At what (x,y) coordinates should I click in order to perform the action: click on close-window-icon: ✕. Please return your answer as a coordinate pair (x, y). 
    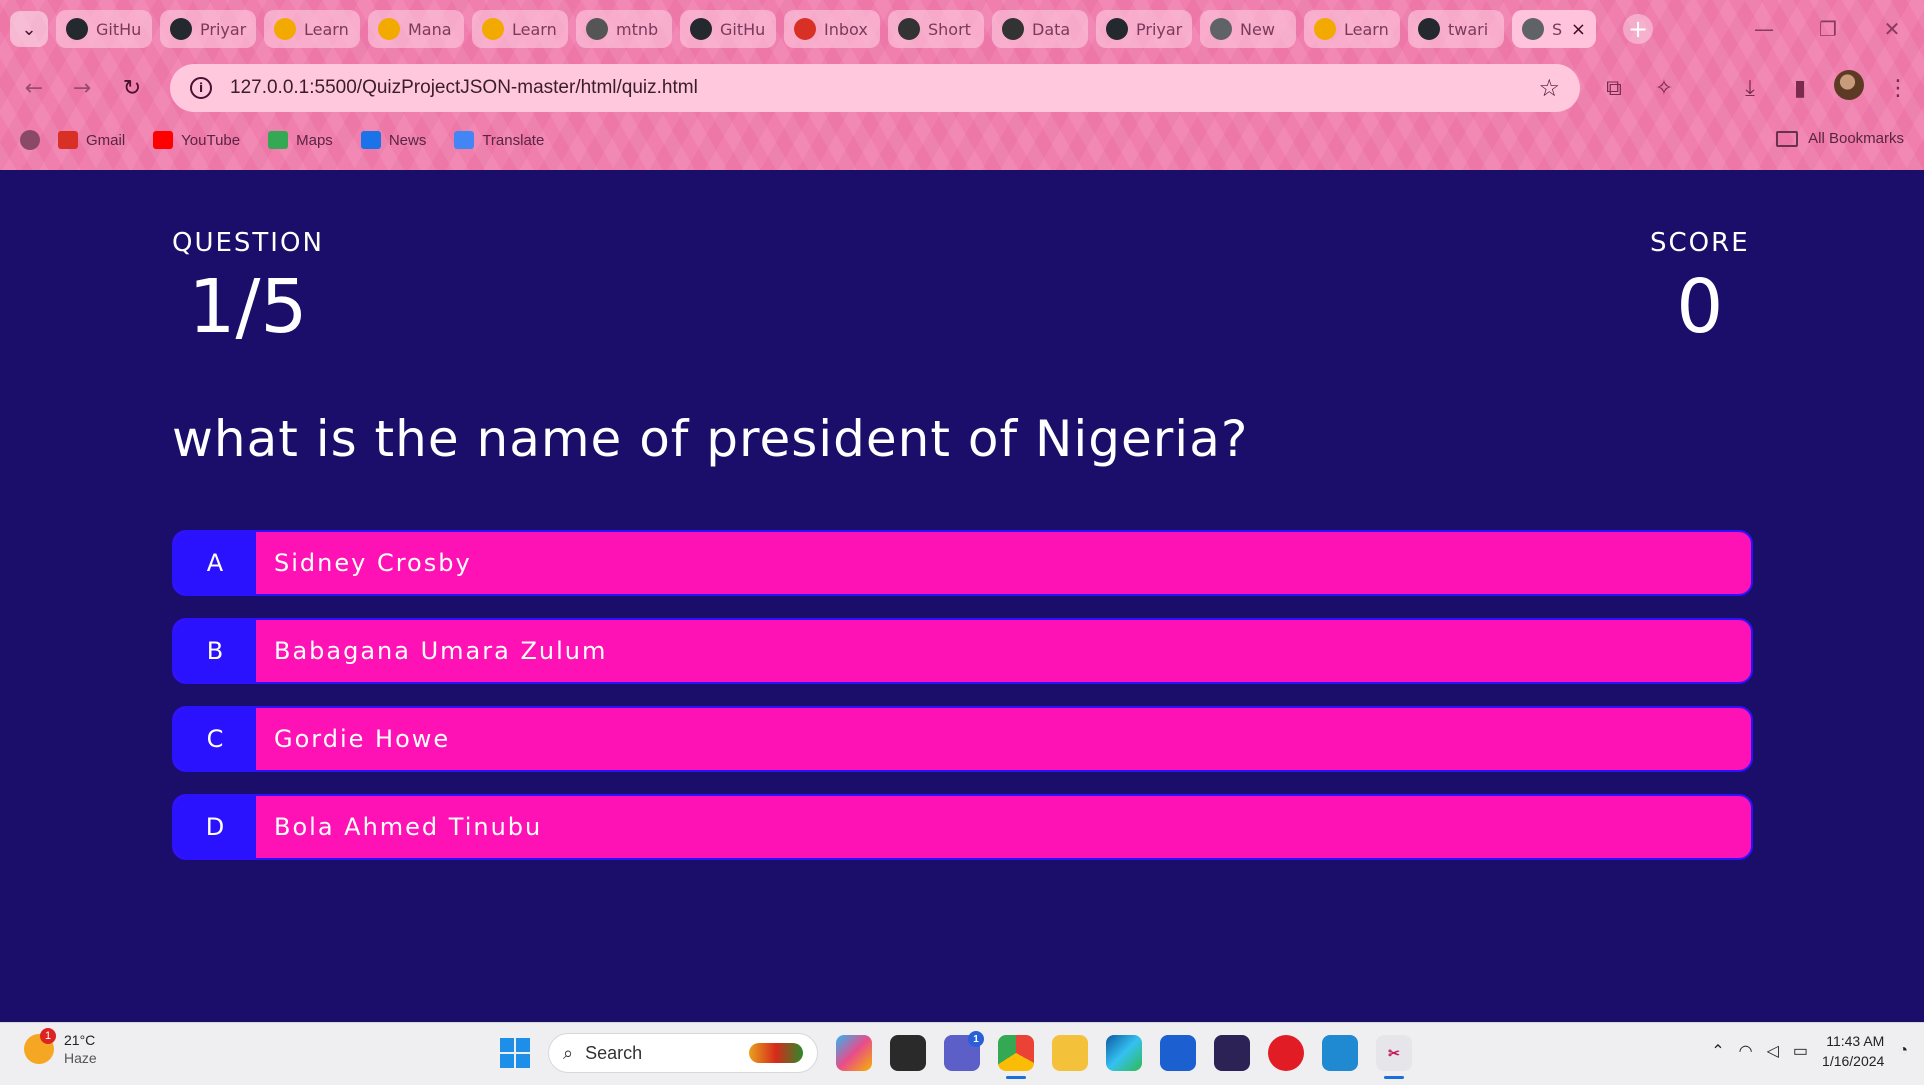
    Looking at the image, I should click on (1892, 29).